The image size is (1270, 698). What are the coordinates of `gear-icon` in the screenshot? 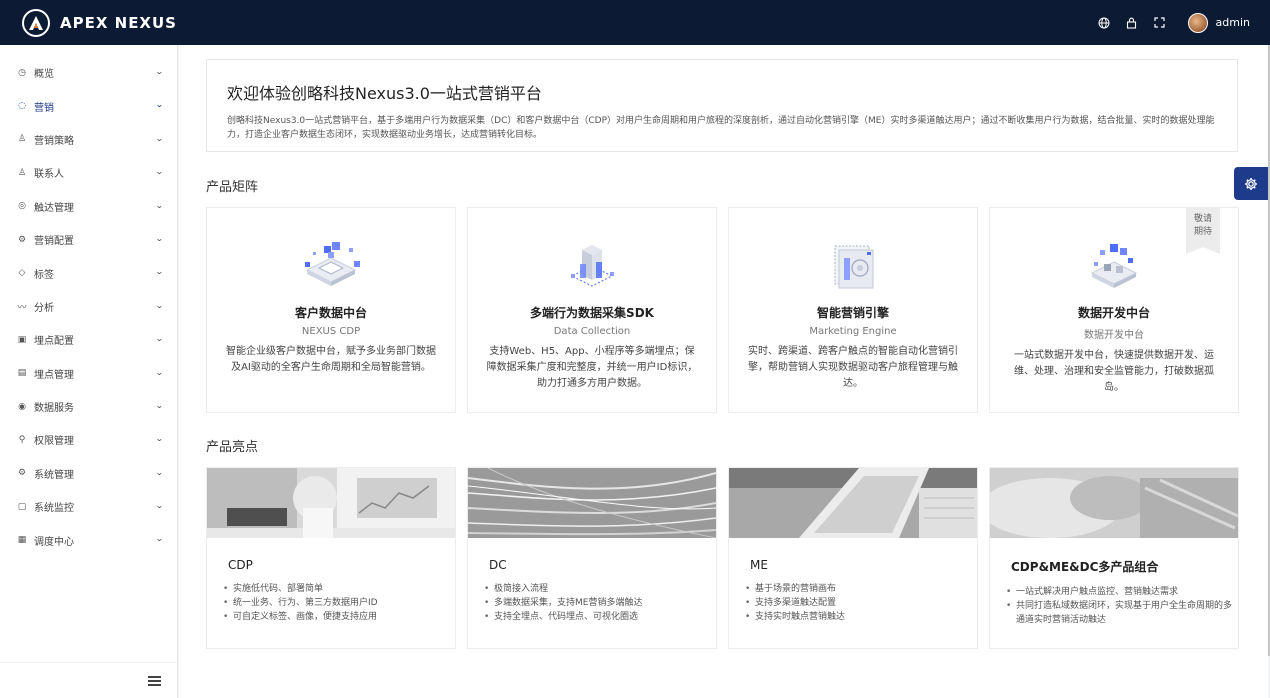 It's located at (1251, 183).